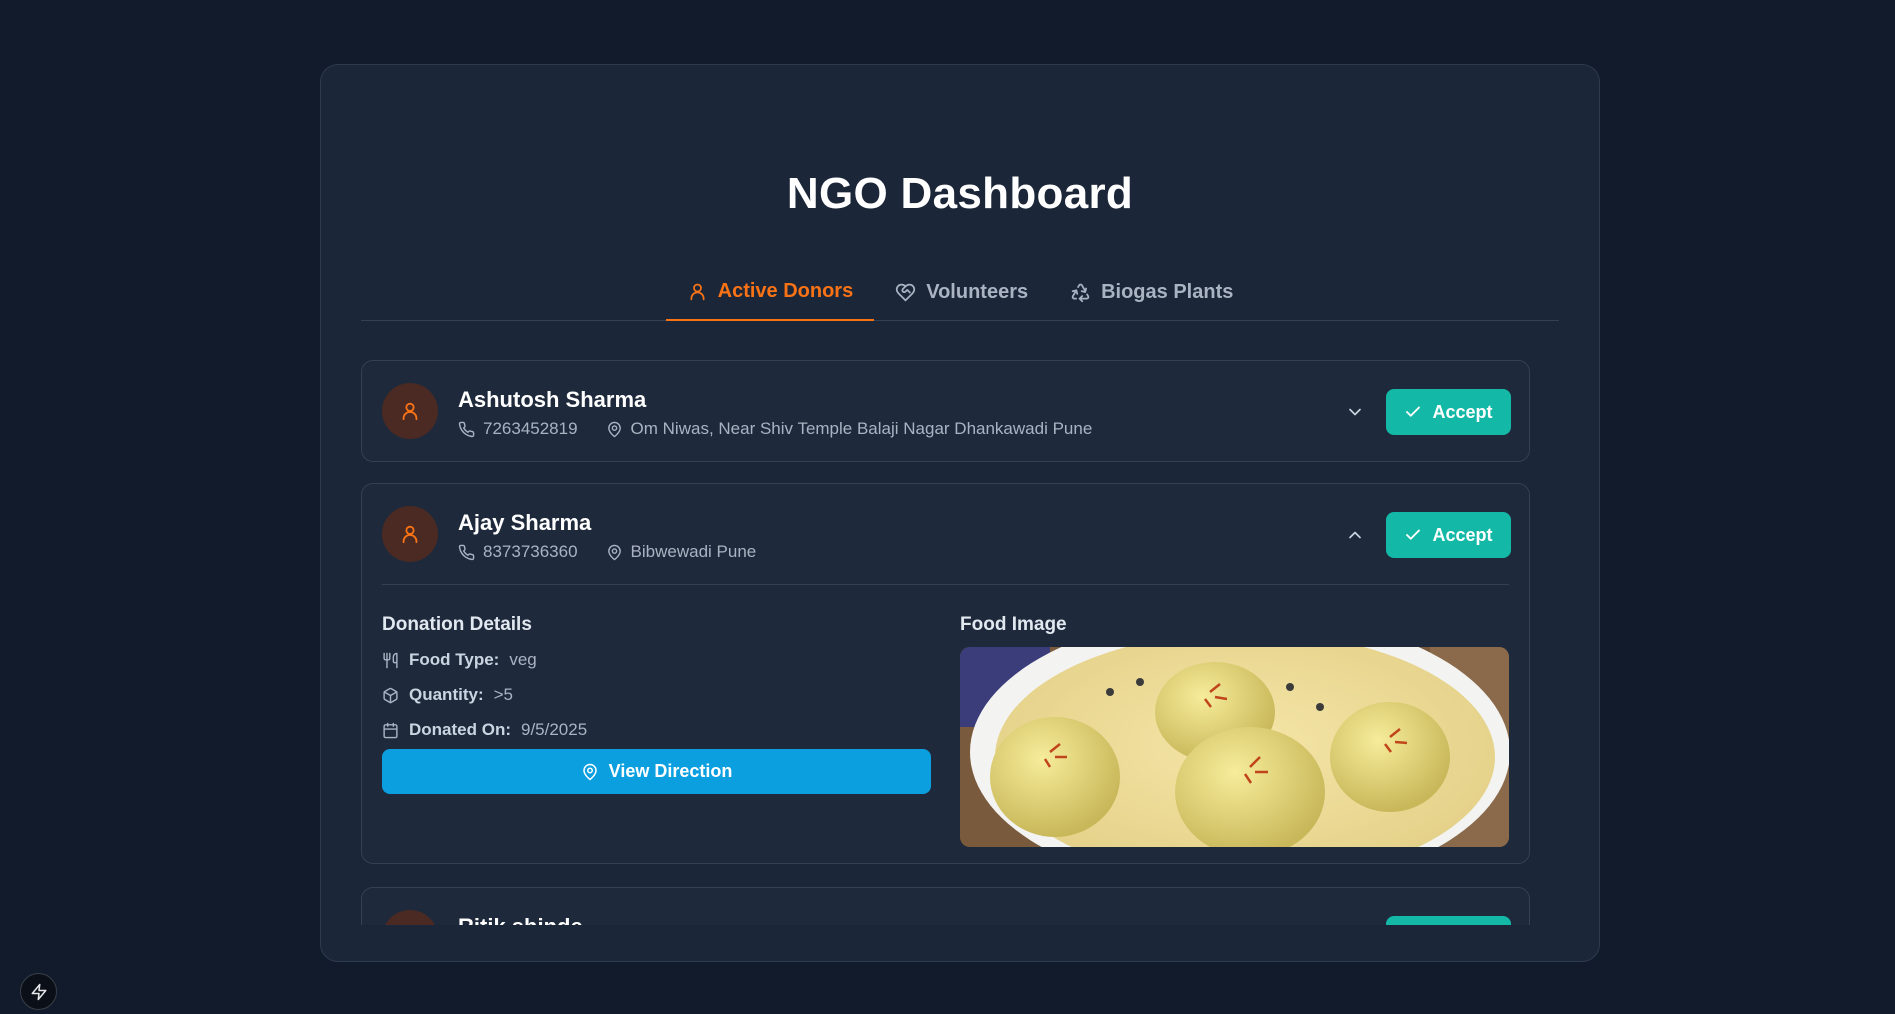  What do you see at coordinates (38, 991) in the screenshot?
I see `lightning-icon` at bounding box center [38, 991].